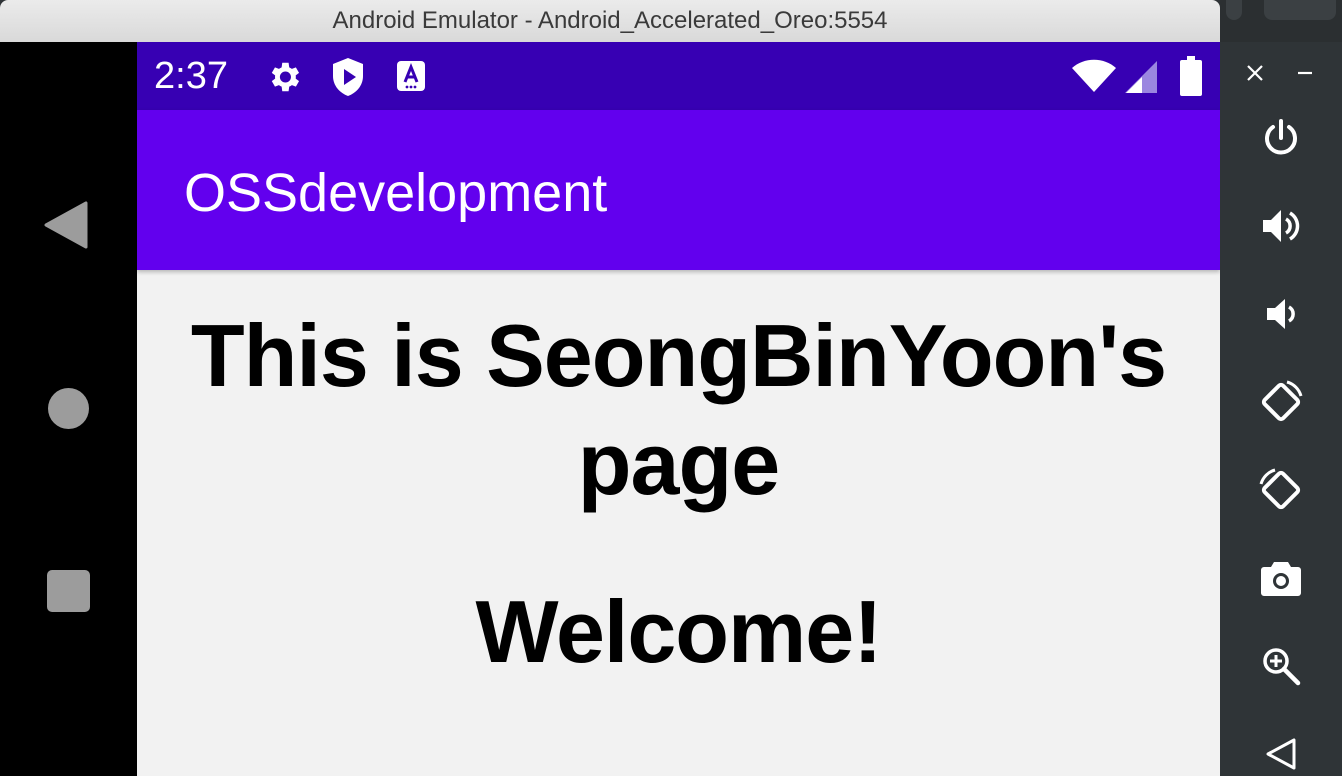 The image size is (1342, 776). What do you see at coordinates (1281, 138) in the screenshot?
I see `power-icon` at bounding box center [1281, 138].